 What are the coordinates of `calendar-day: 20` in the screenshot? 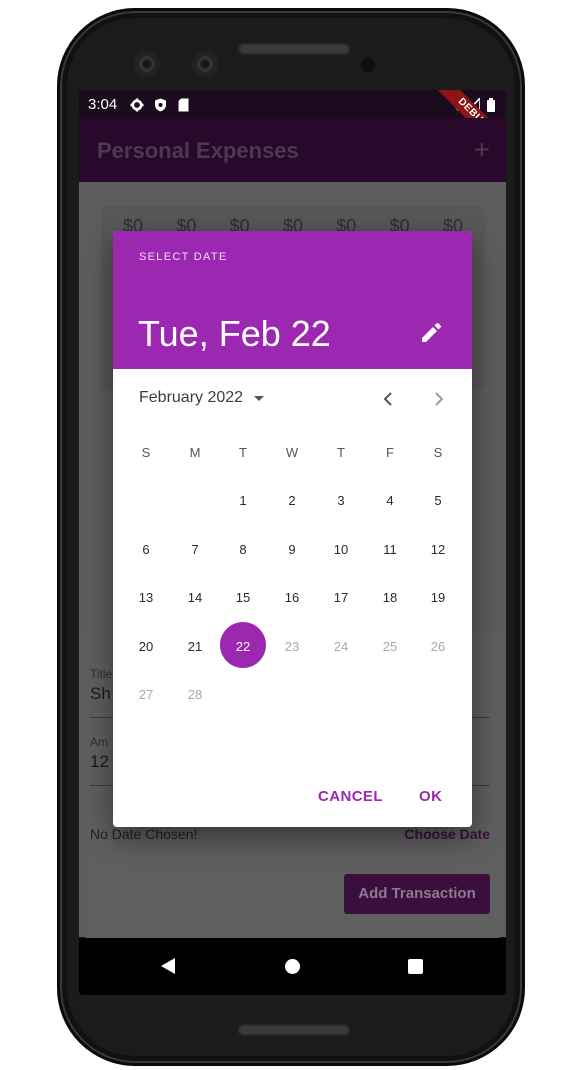 It's located at (146, 647).